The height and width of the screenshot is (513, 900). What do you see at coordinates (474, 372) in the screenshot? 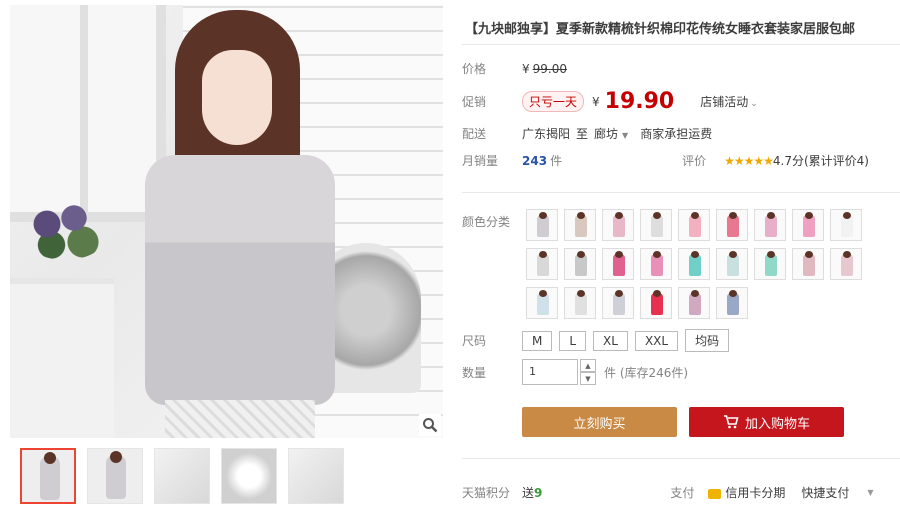
I see `quantity-label: 数量` at bounding box center [474, 372].